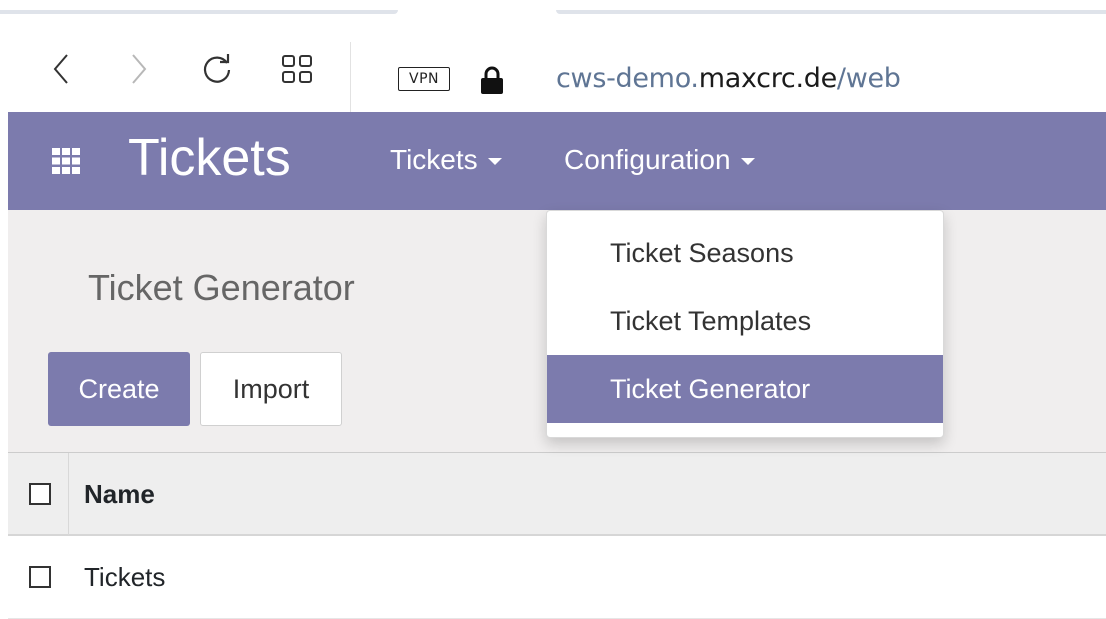  What do you see at coordinates (434, 159) in the screenshot?
I see `menu-tickets-label: Tickets` at bounding box center [434, 159].